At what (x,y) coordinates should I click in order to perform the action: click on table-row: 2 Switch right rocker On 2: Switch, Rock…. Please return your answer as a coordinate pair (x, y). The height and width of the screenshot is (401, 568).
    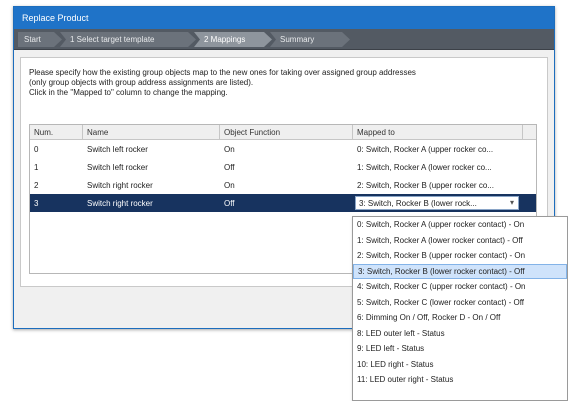
    Looking at the image, I should click on (283, 185).